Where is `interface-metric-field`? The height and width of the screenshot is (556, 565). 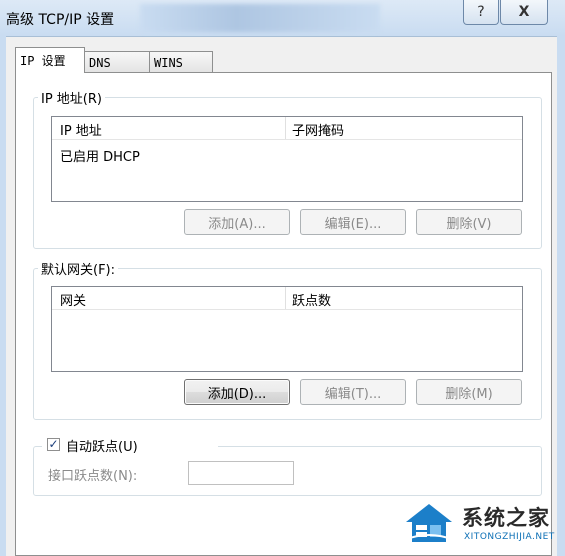 interface-metric-field is located at coordinates (241, 473).